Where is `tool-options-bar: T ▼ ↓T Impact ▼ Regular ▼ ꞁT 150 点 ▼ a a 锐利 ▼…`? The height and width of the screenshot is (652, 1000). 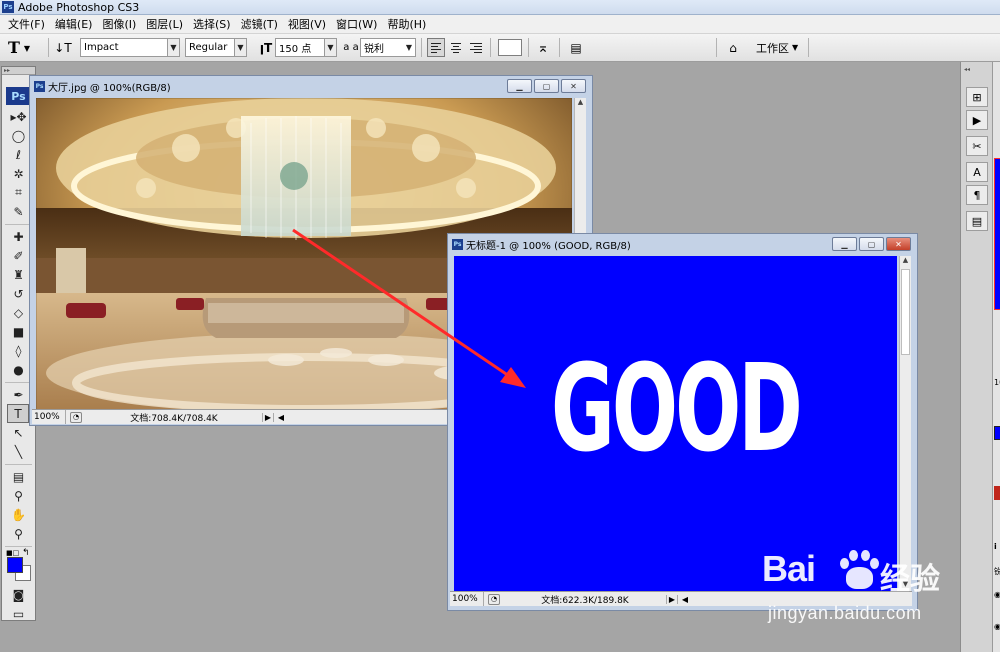 tool-options-bar: T ▼ ↓T Impact ▼ Regular ▼ ꞁT 150 点 ▼ a a 锐利 ▼… is located at coordinates (500, 48).